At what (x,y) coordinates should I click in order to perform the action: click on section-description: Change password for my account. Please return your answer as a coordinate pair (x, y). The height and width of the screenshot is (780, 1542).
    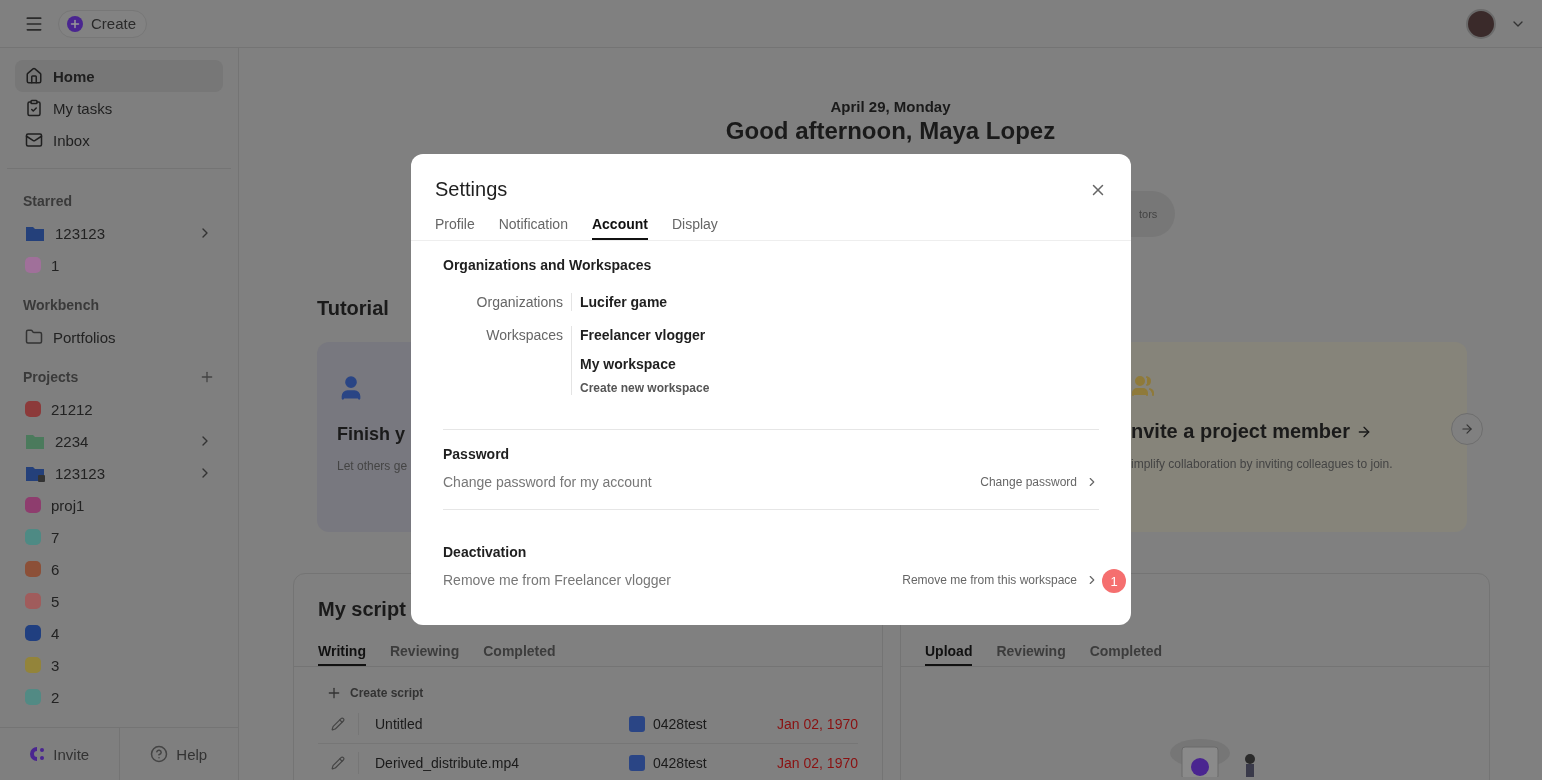
    Looking at the image, I should click on (547, 482).